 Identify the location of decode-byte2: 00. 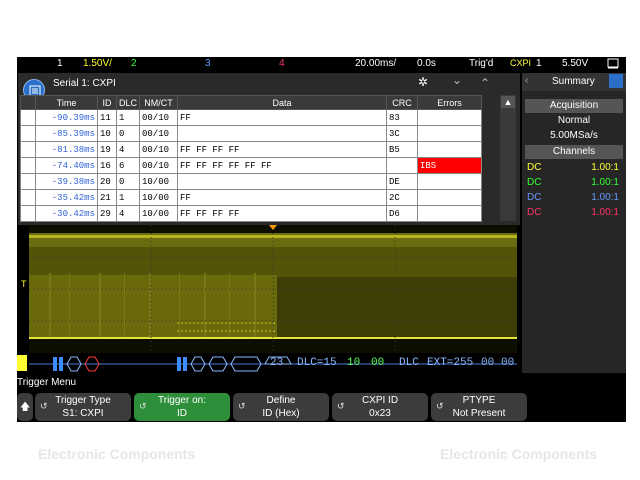
(508, 363).